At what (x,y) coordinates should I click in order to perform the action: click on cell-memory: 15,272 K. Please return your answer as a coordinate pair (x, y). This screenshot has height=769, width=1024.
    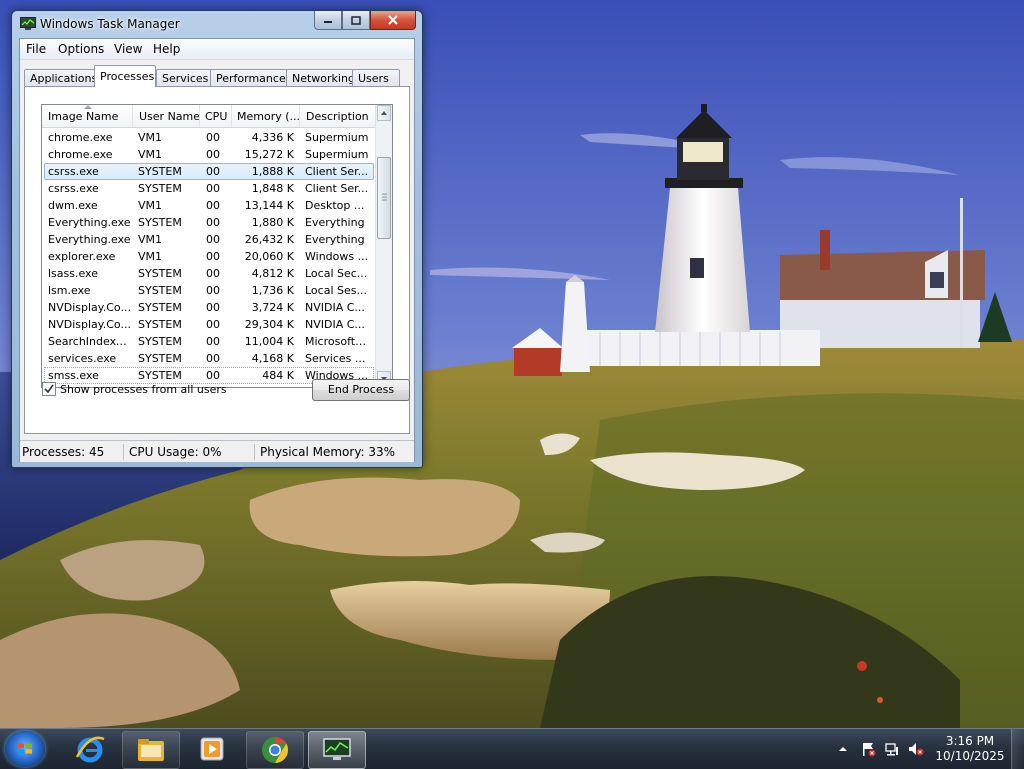
    Looking at the image, I should click on (269, 154).